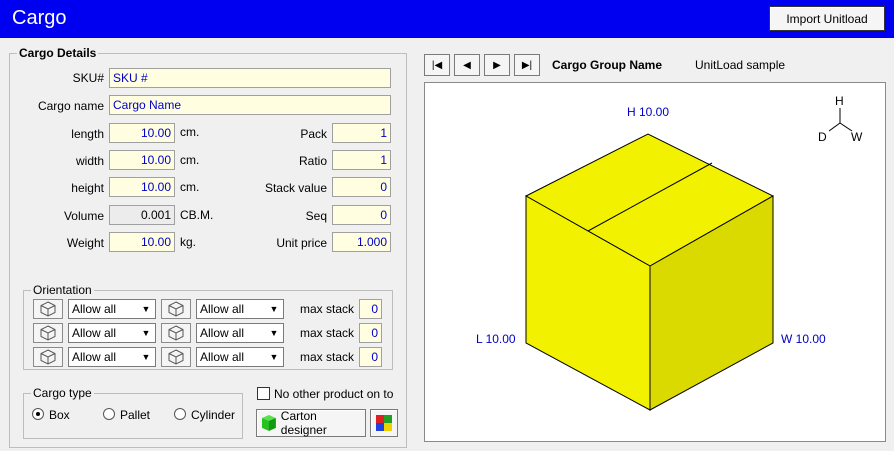 Image resolution: width=894 pixels, height=451 pixels. I want to click on seq-label: Seq, so click(316, 216).